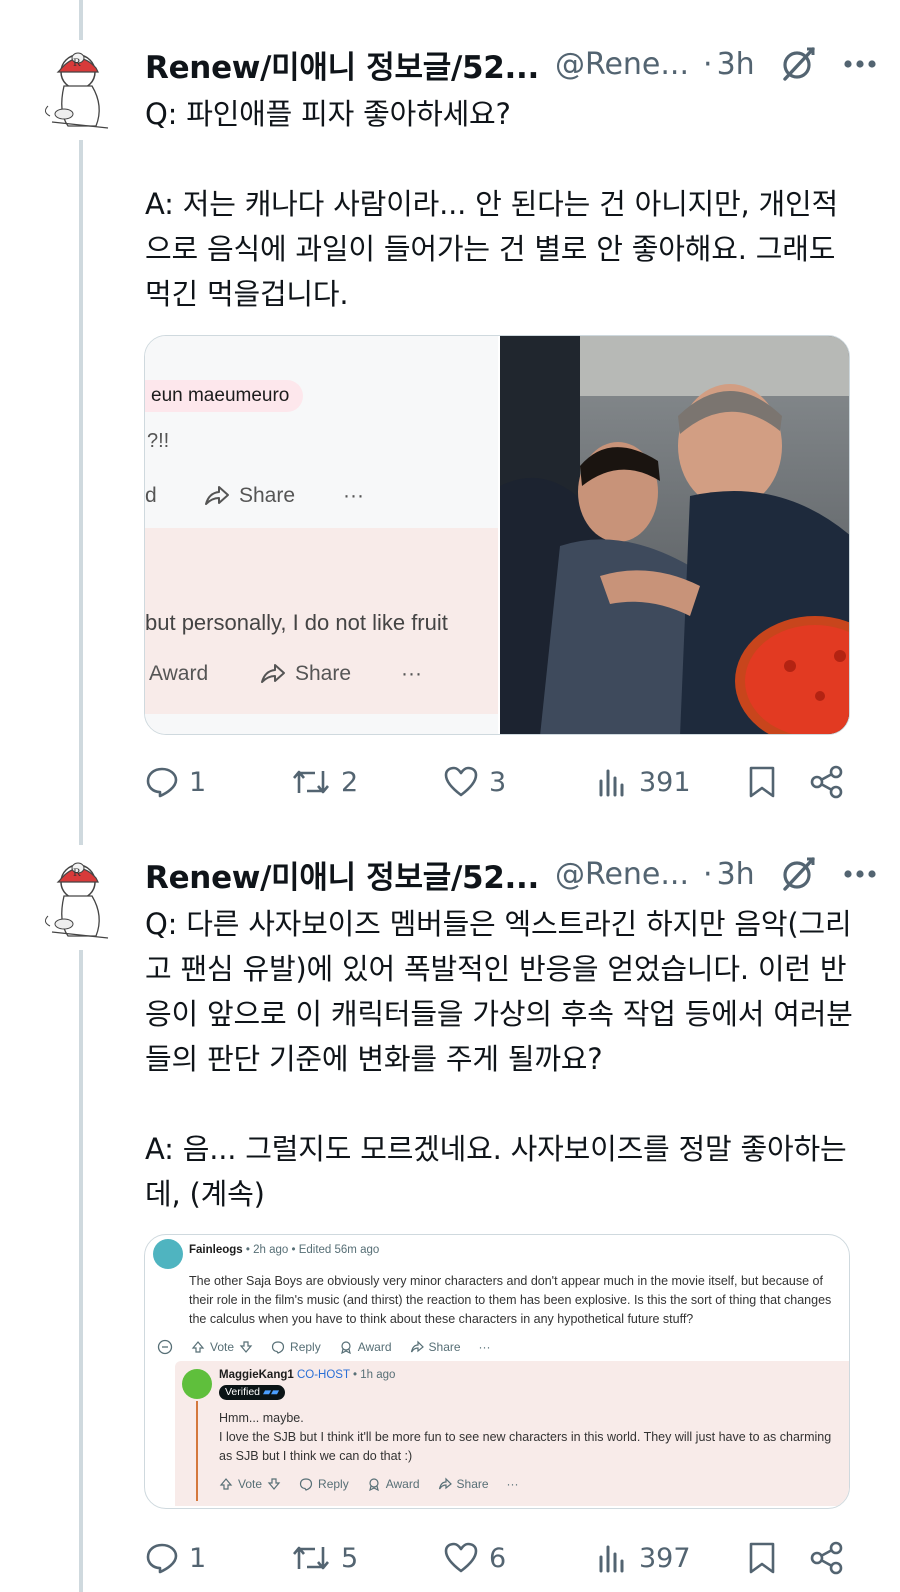 This screenshot has height=1592, width=900. What do you see at coordinates (373, 1484) in the screenshot?
I see `award-icon` at bounding box center [373, 1484].